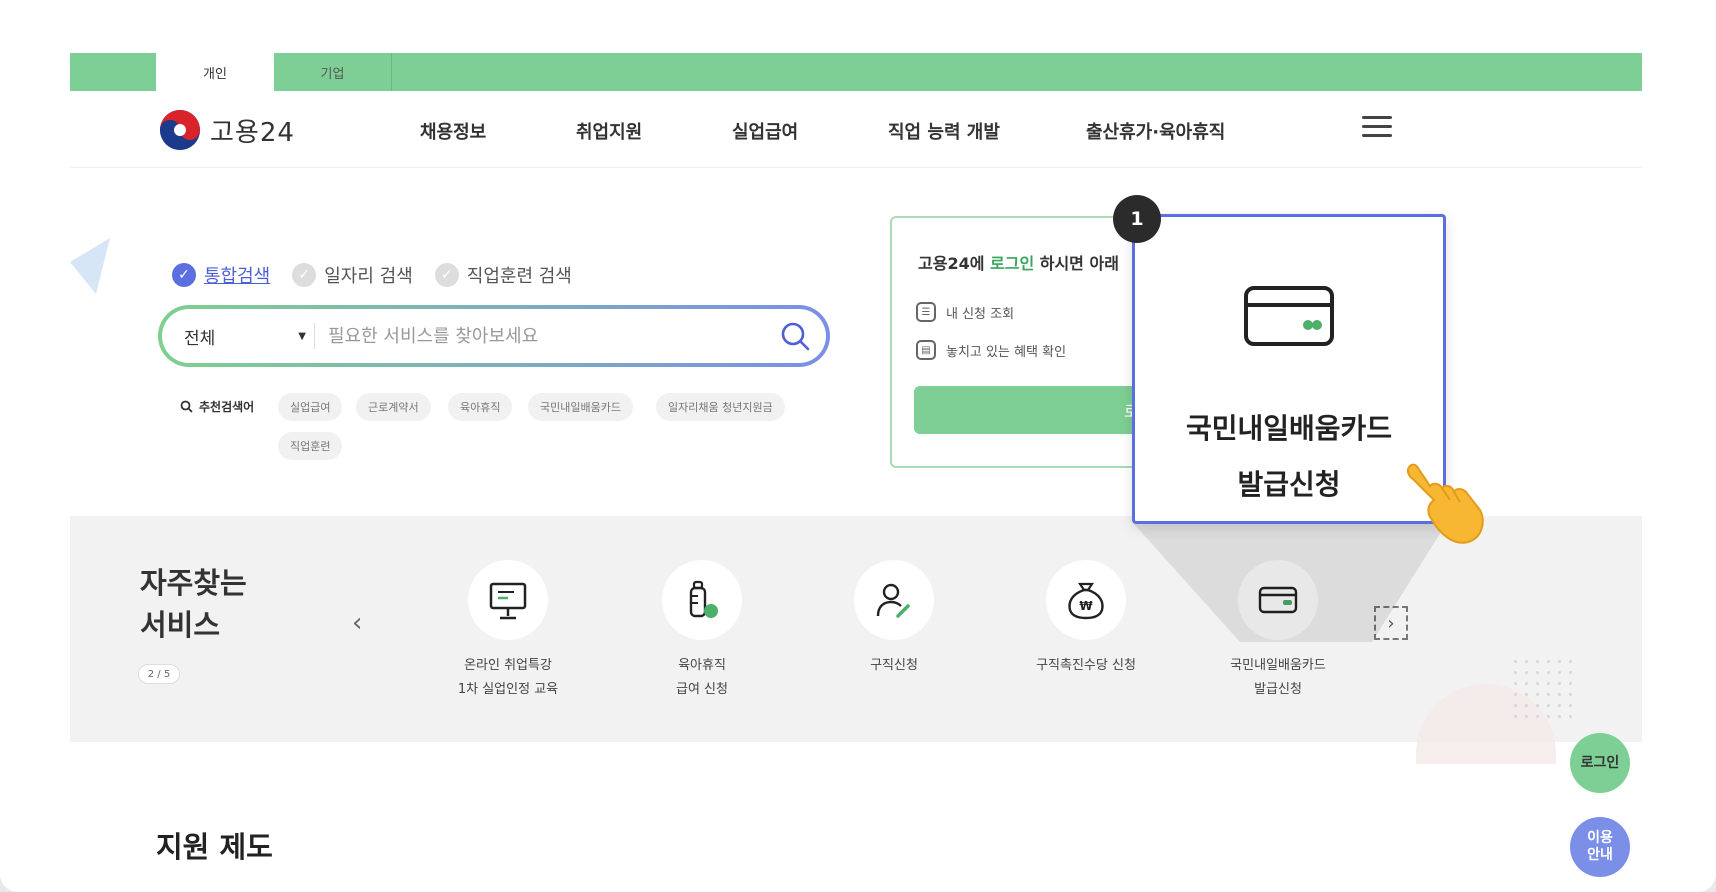 The image size is (1716, 892). I want to click on keyword-chip: 국민내일배움카드, so click(580, 407).